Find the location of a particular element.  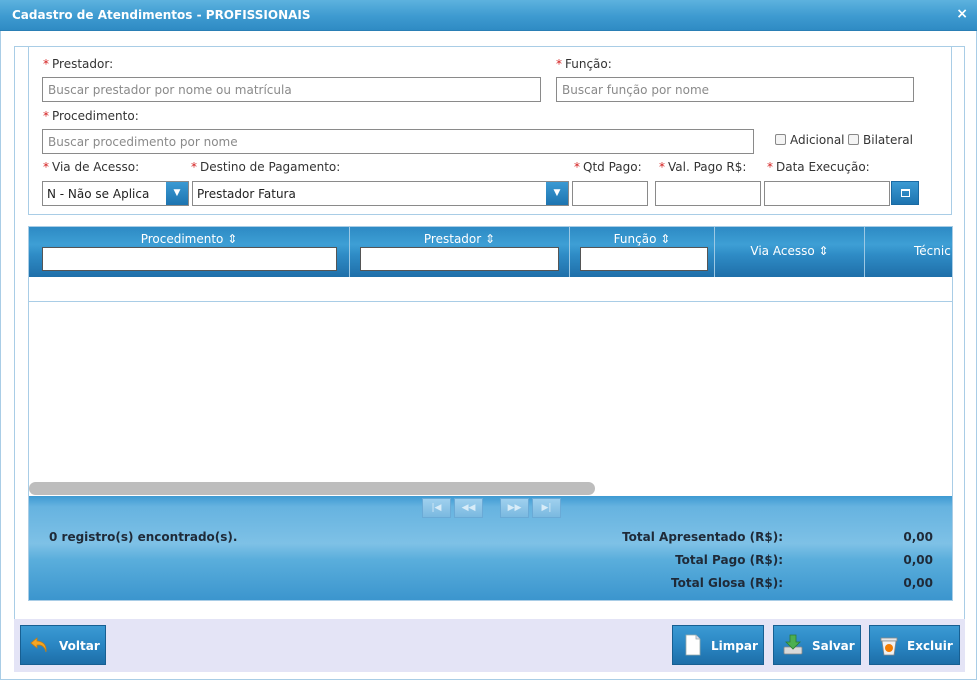

val-pago-label: * Val. Pago R$: is located at coordinates (703, 167).